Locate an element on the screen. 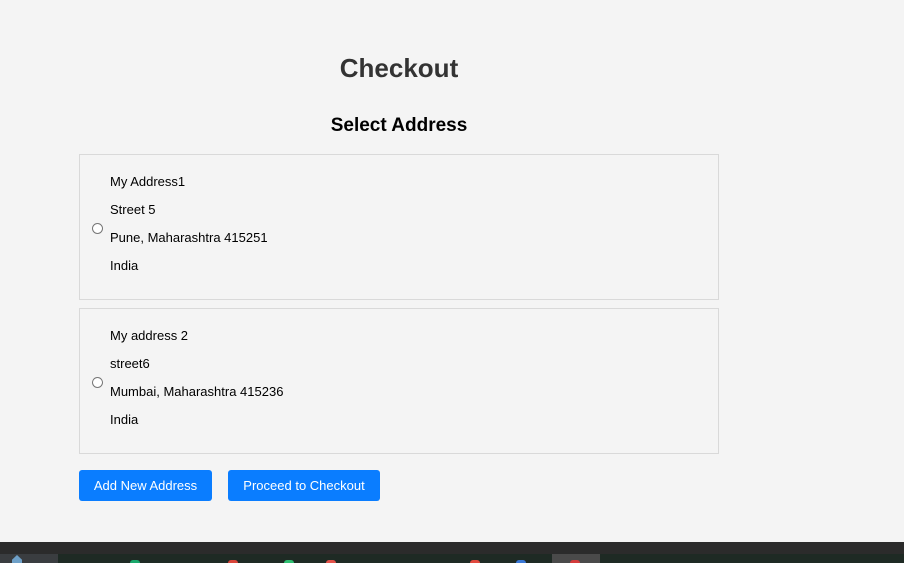 The image size is (904, 563). proceed-to-checkout-button: Proceed to Checkout is located at coordinates (304, 485).